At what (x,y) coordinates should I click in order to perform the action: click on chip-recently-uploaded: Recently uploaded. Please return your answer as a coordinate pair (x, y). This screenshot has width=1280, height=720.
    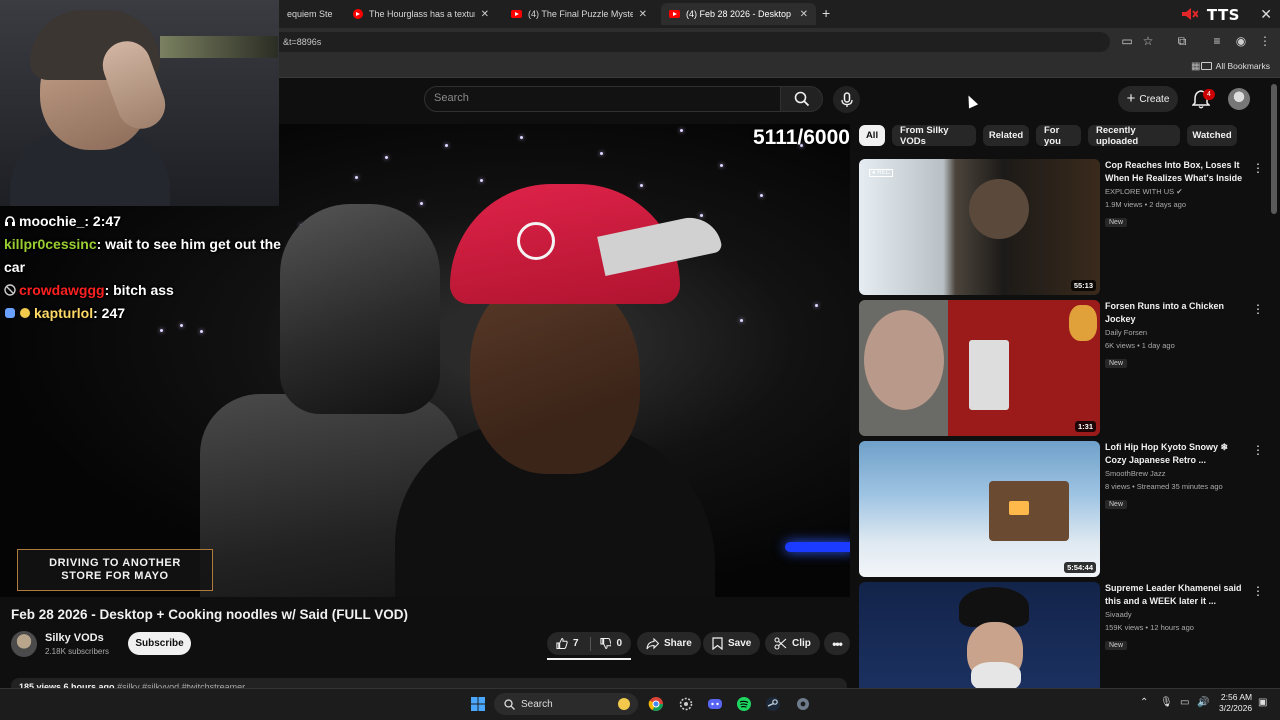
    Looking at the image, I should click on (1134, 136).